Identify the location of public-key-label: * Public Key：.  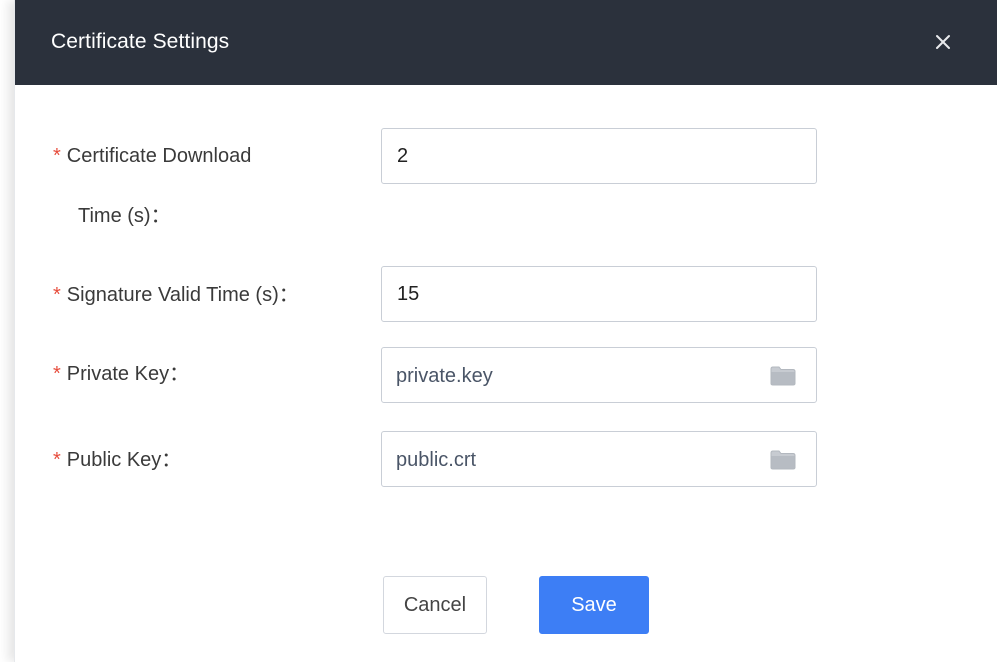
(117, 460).